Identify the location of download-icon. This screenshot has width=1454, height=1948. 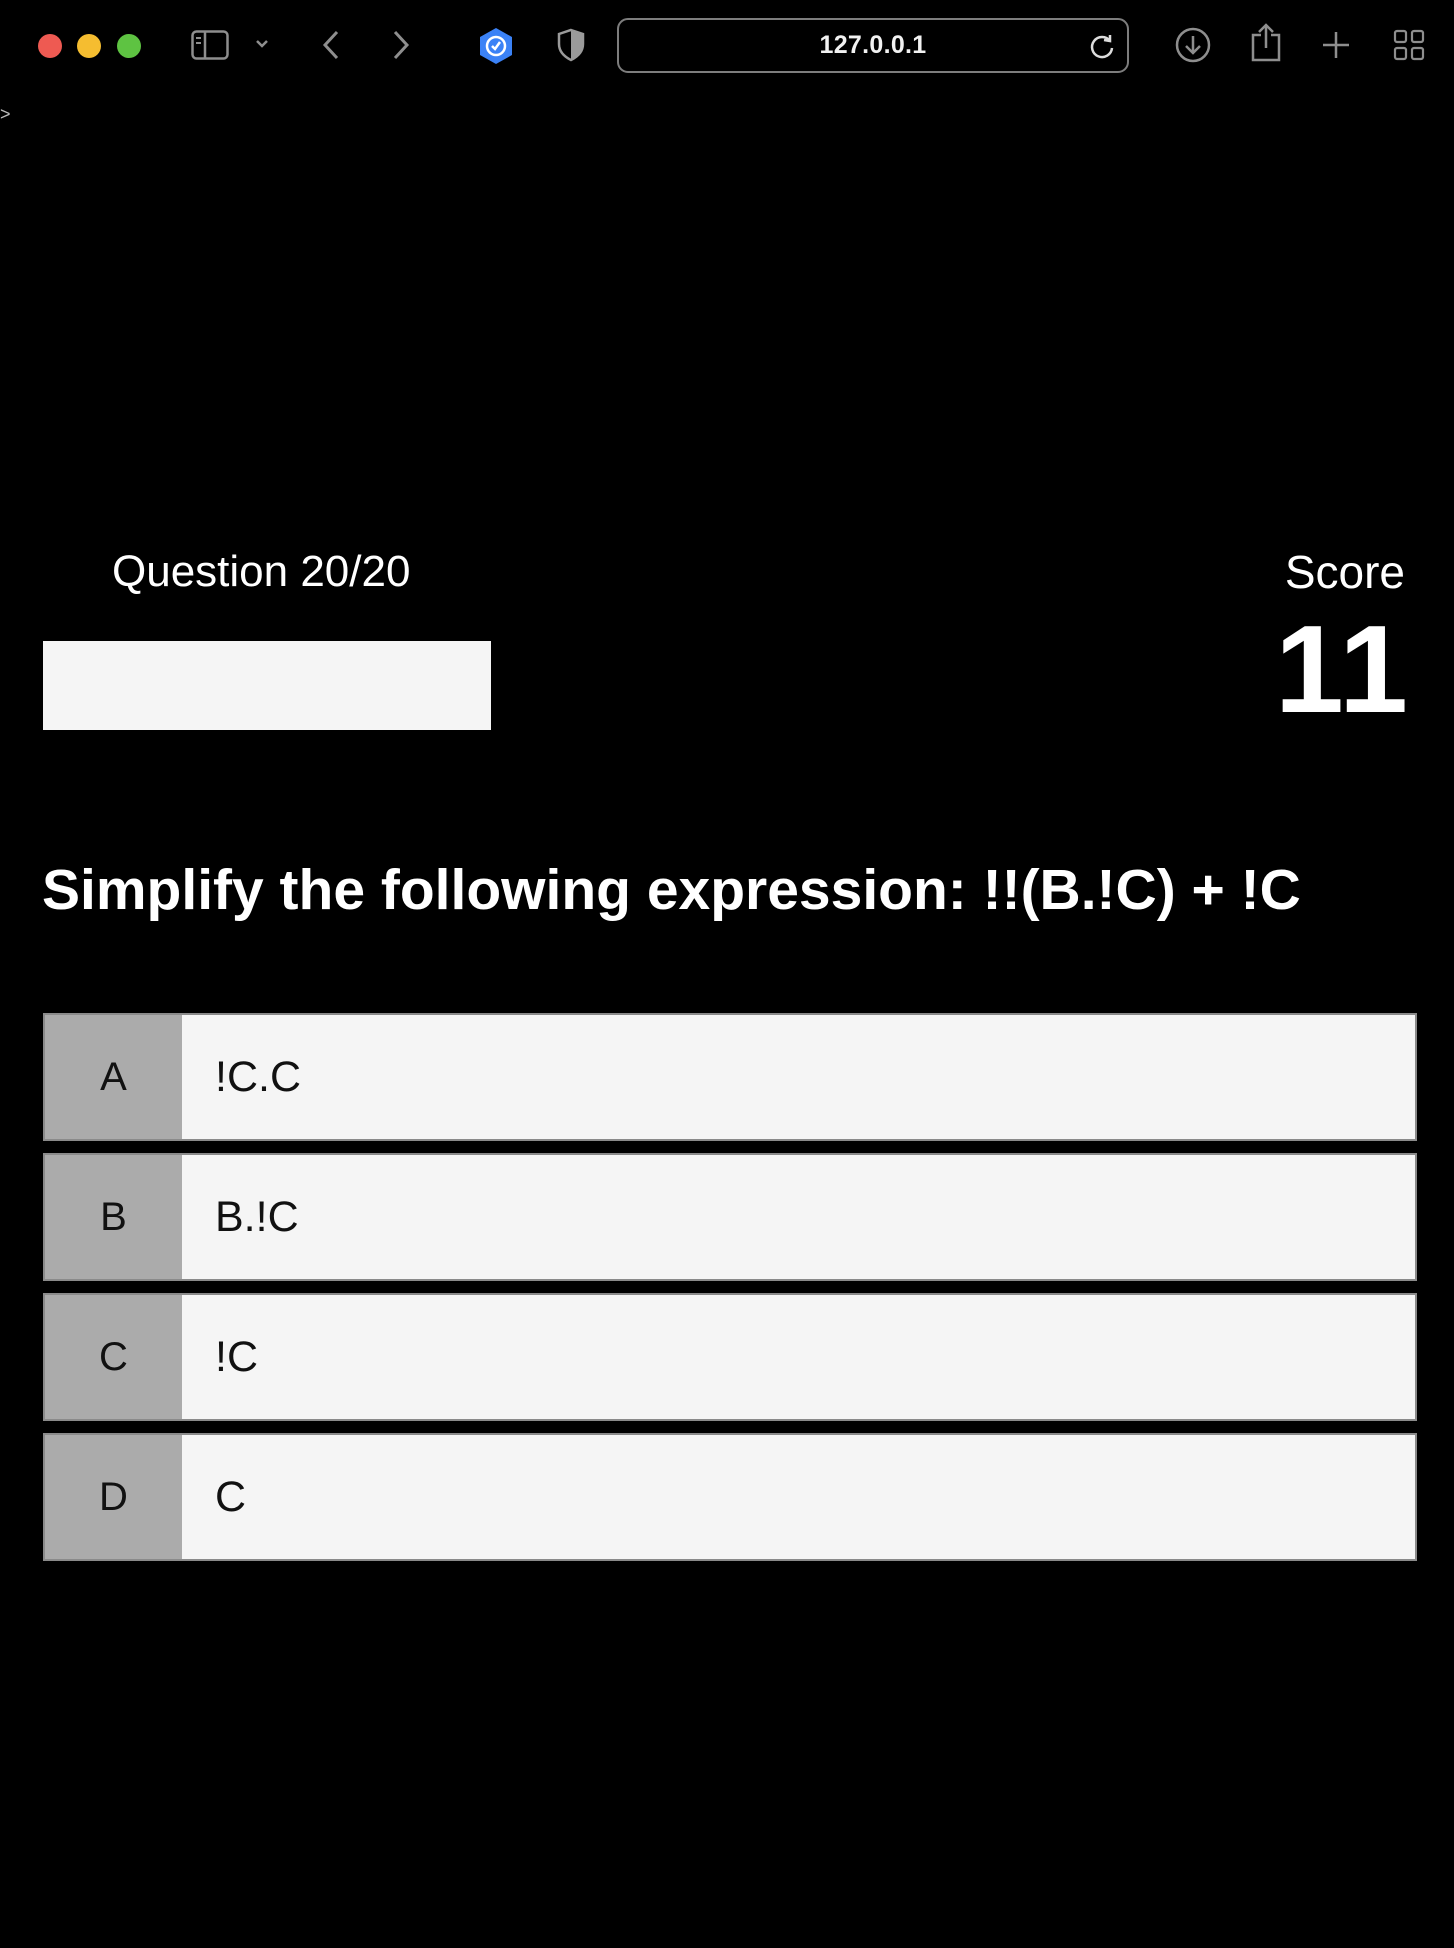
(1193, 45).